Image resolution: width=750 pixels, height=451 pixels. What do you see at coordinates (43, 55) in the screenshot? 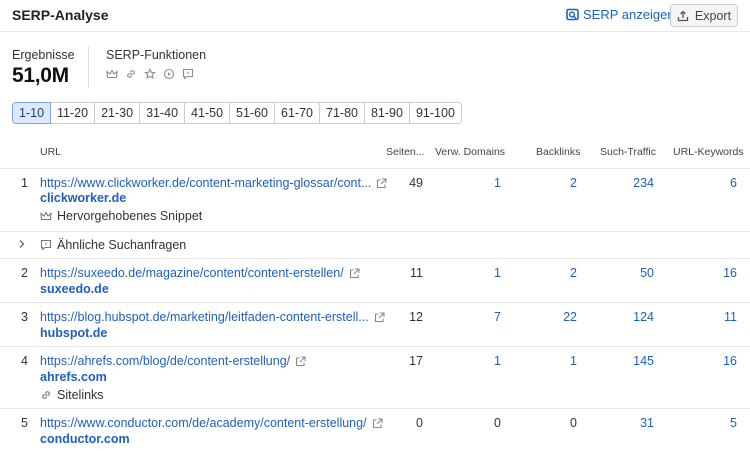
I see `results-label: Ergebnisse` at bounding box center [43, 55].